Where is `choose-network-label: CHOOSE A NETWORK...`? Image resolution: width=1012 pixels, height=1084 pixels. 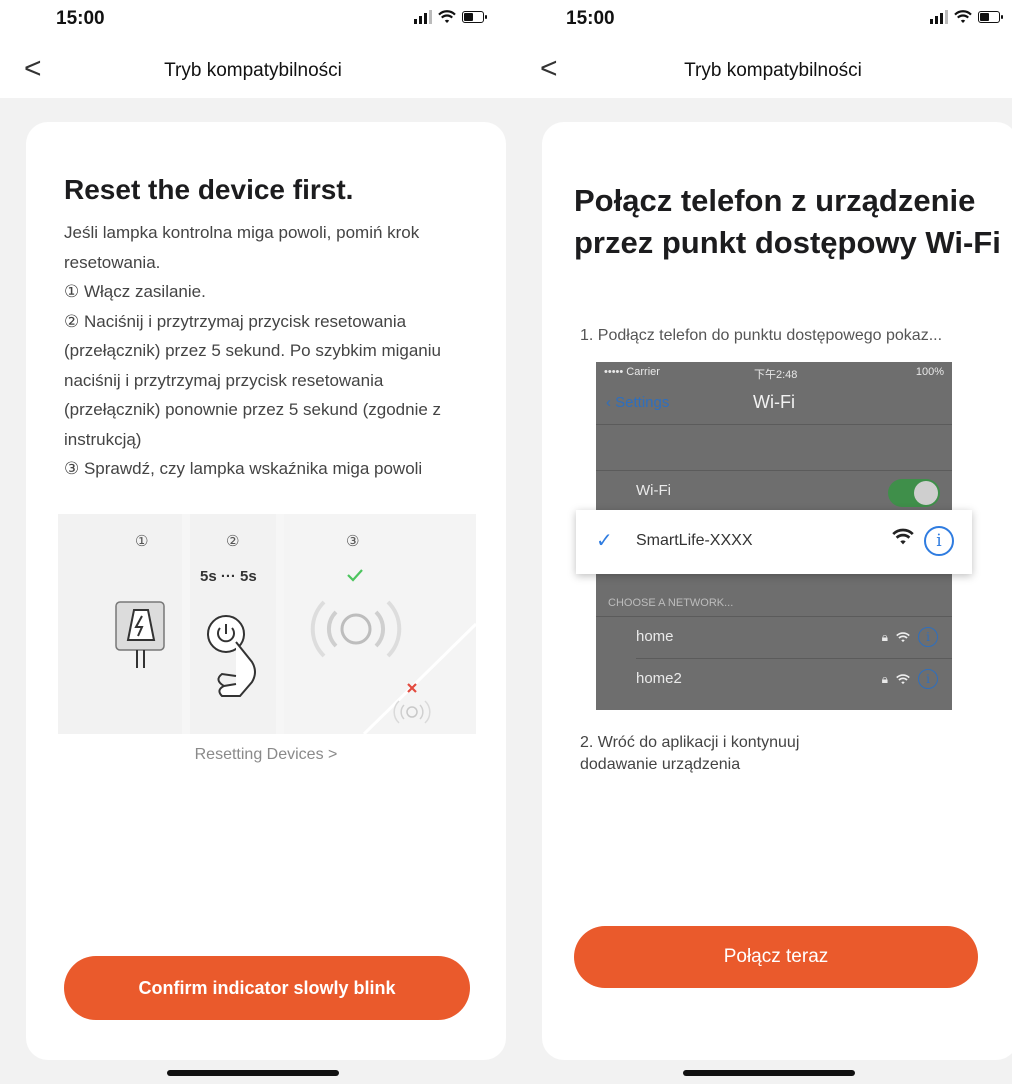
choose-network-label: CHOOSE A NETWORK... is located at coordinates (671, 603).